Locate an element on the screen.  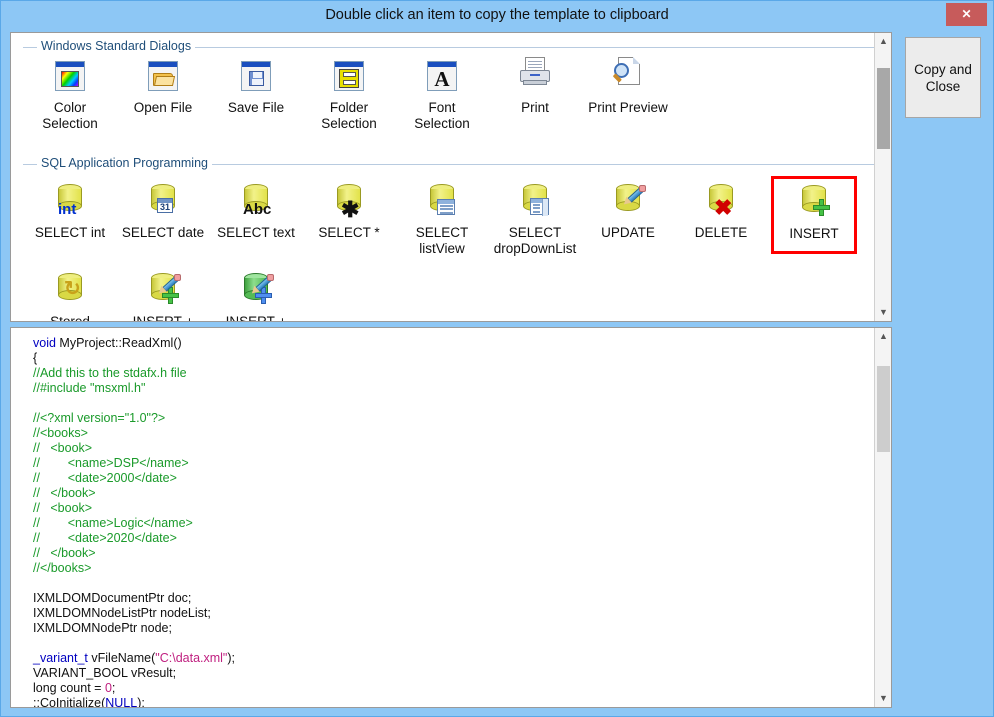
template-item-label: Open File is located at coordinates (163, 107).